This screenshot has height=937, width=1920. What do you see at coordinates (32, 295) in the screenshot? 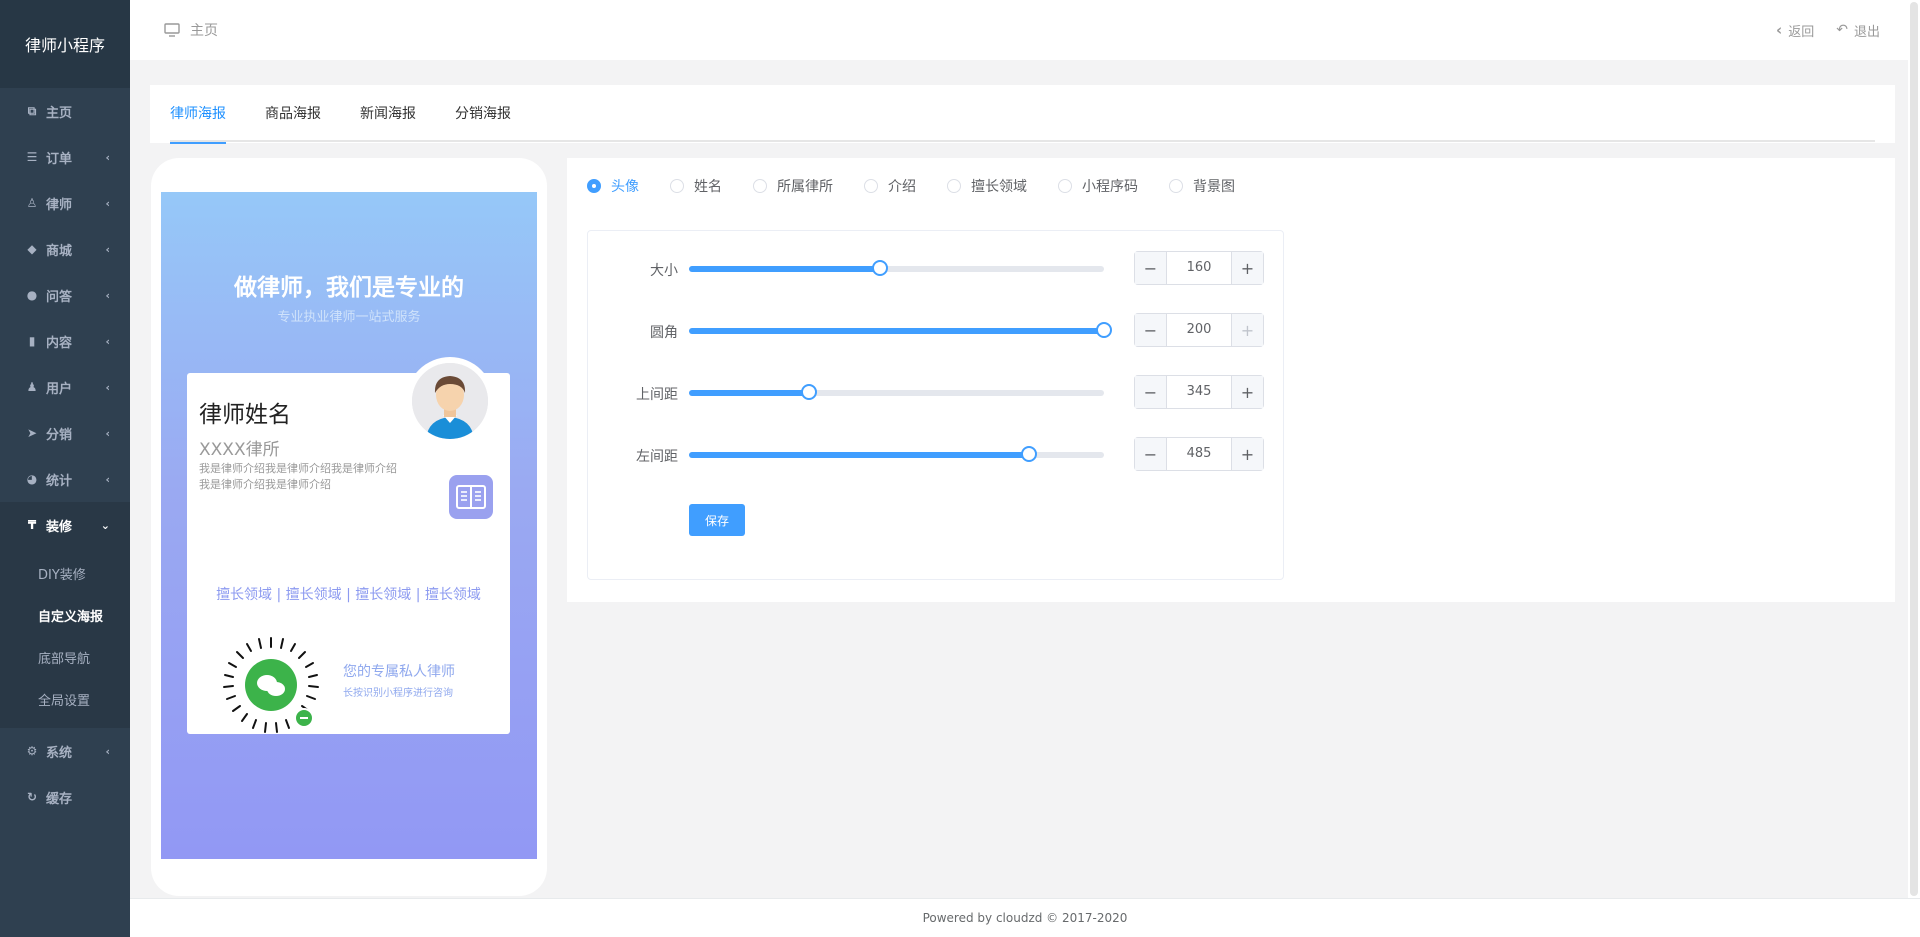
I see `comment-icon: ●` at bounding box center [32, 295].